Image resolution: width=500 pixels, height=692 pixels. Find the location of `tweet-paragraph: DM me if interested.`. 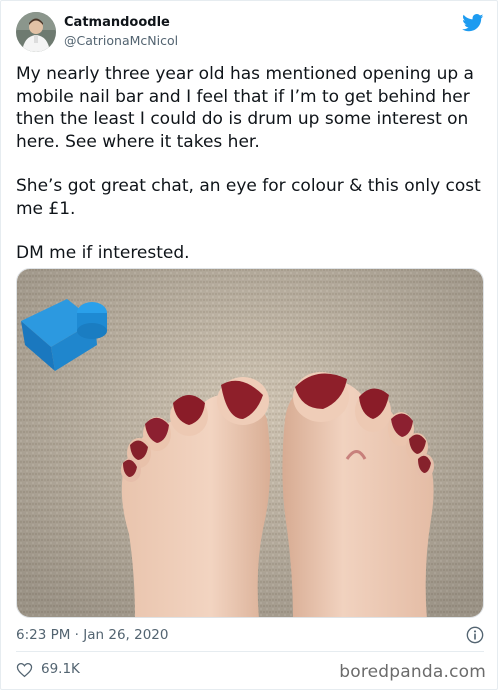

tweet-paragraph: DM me if interested. is located at coordinates (103, 253).